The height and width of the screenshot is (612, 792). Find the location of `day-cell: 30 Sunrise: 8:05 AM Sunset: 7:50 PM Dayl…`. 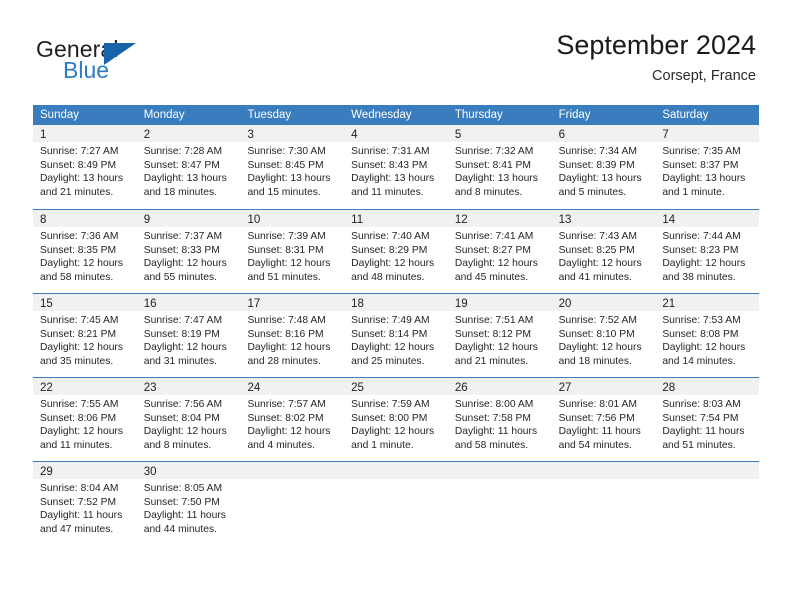

day-cell: 30 Sunrise: 8:05 AM Sunset: 7:50 PM Dayl… is located at coordinates (188, 503).